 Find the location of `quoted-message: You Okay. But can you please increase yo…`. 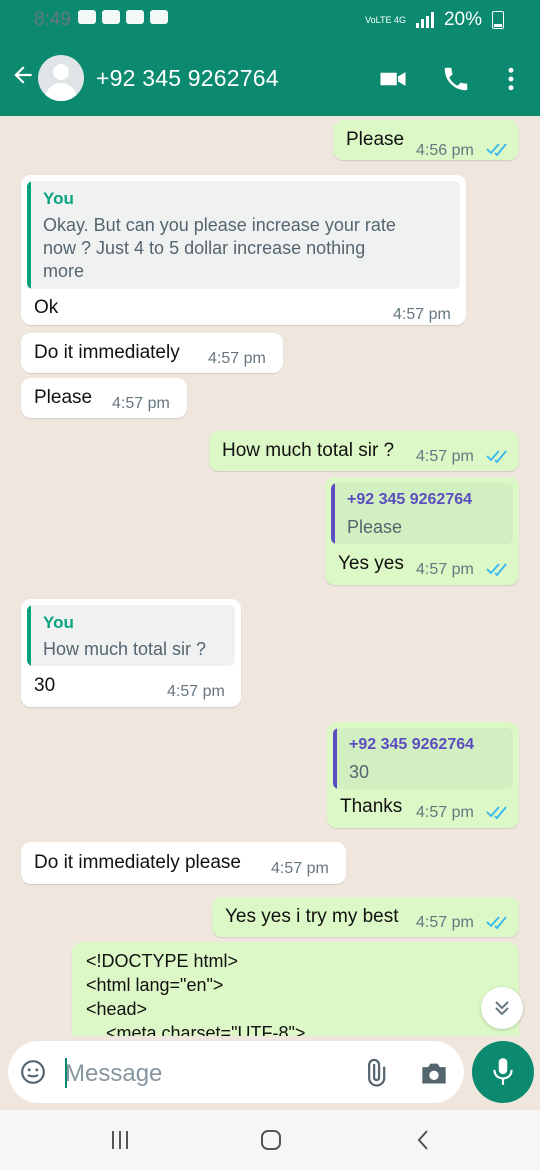

quoted-message: You Okay. But can you please increase yo… is located at coordinates (243, 235).